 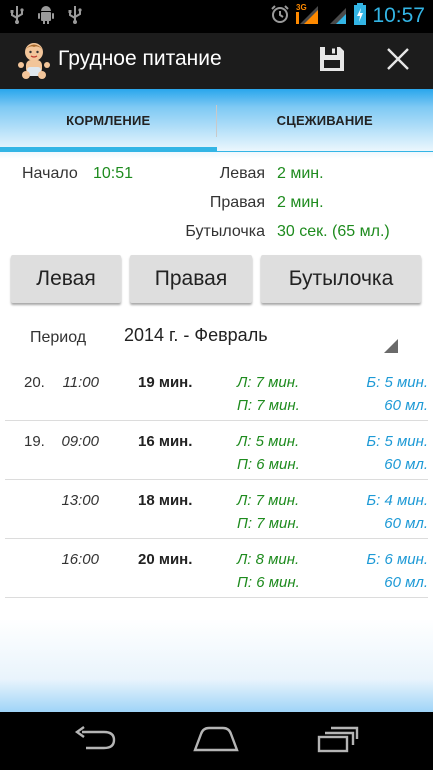 What do you see at coordinates (268, 441) in the screenshot?
I see `entry-left: Л: 5 мин.` at bounding box center [268, 441].